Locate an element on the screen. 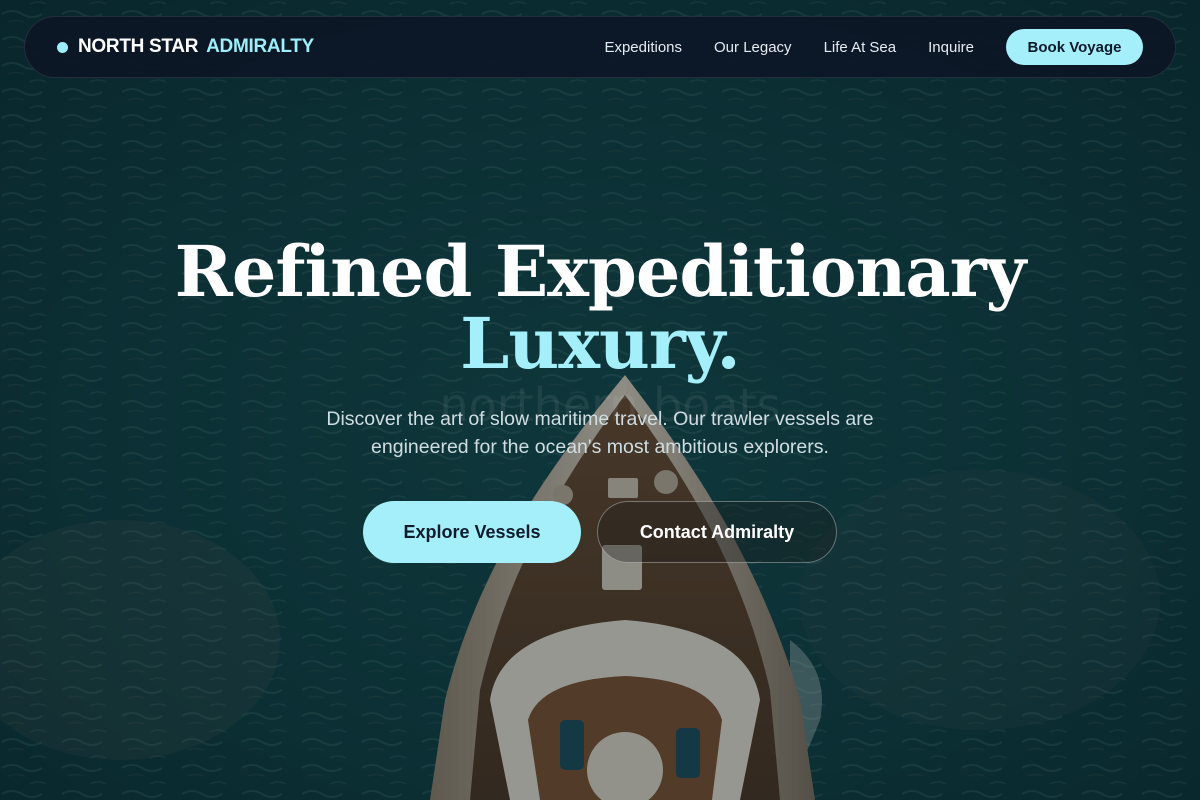 The image size is (1200, 800). hero-title-line2: Luxury. is located at coordinates (600, 343).